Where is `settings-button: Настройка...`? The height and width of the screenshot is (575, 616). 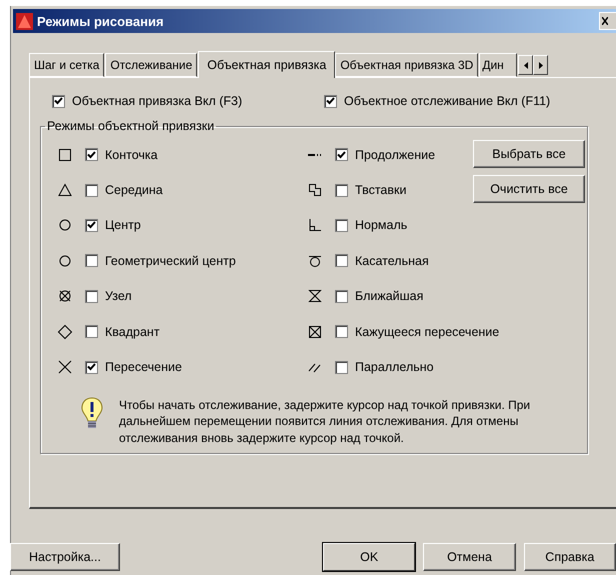 settings-button: Настройка... is located at coordinates (65, 557).